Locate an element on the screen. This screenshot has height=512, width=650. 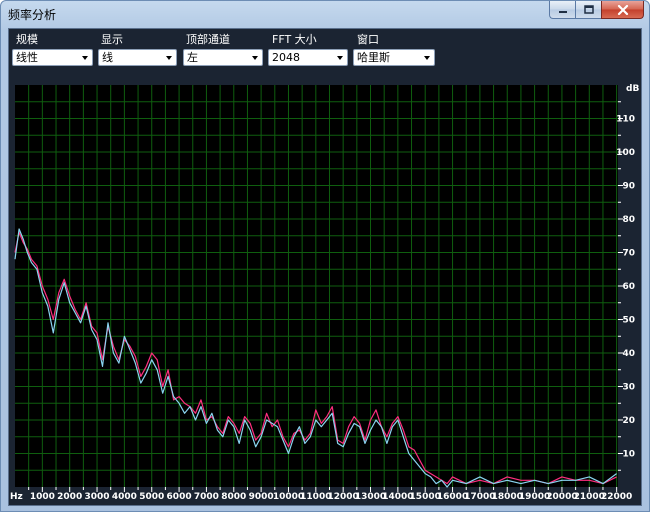
y-tick-label: 40 is located at coordinates (628, 354).